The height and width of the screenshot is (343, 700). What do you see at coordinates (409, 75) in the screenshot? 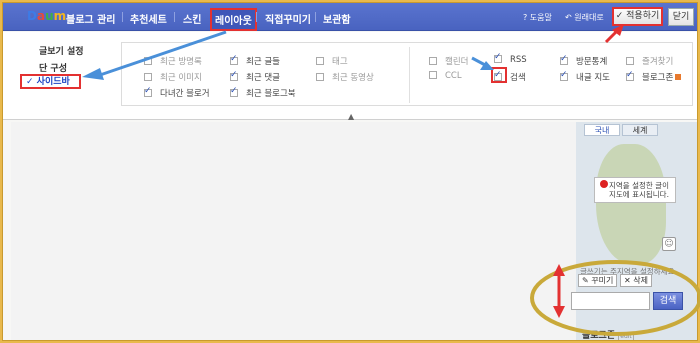
I see `options-divider` at bounding box center [409, 75].